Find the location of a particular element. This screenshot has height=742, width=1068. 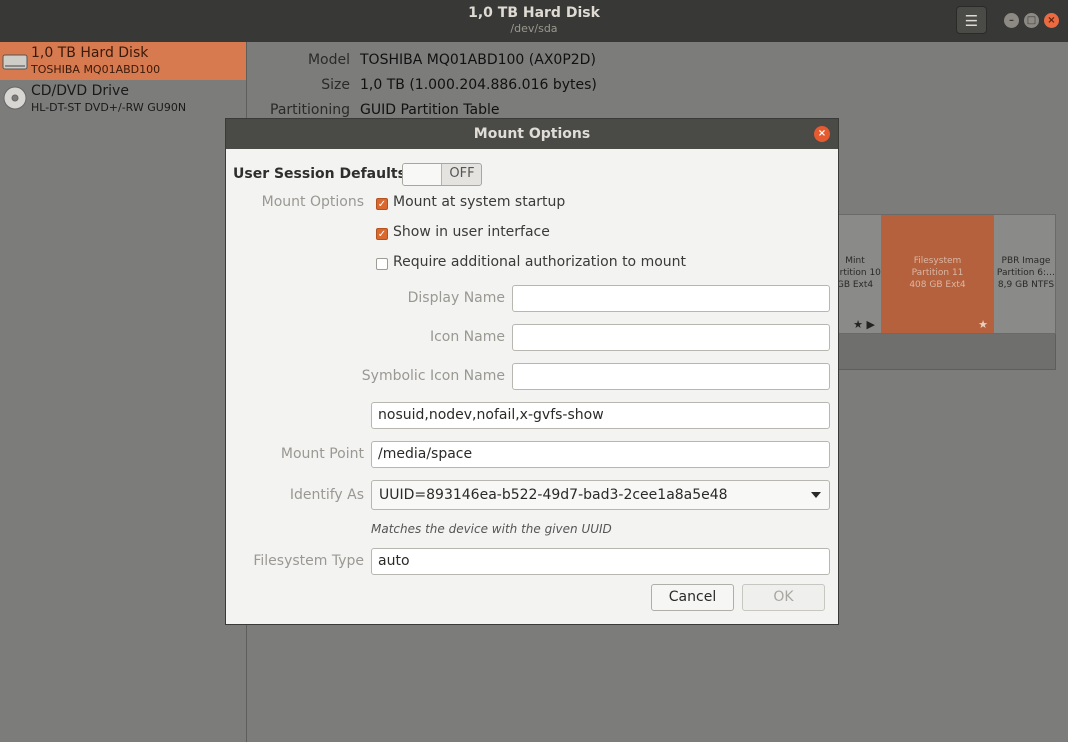

identify-as-label: Identify As is located at coordinates (326, 495).